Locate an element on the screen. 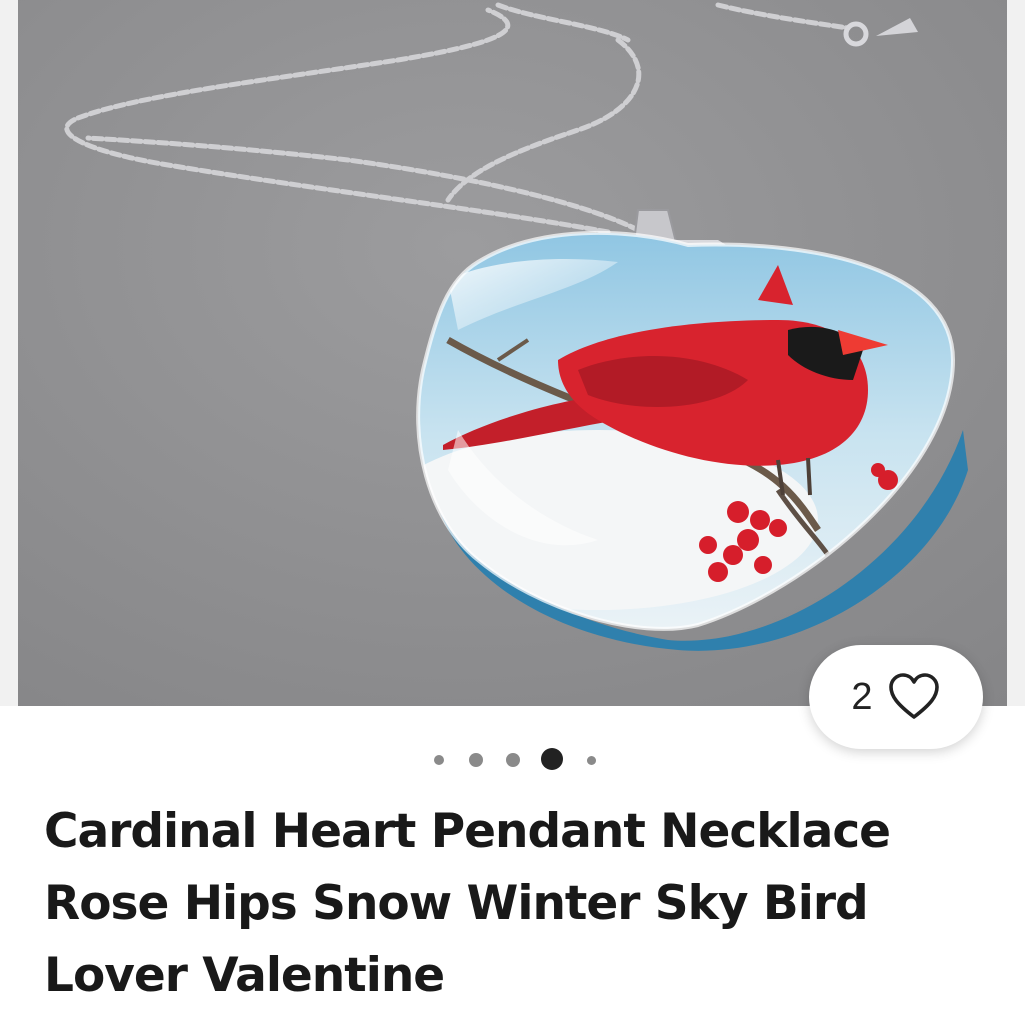  carousel-indicator is located at coordinates (512, 760).